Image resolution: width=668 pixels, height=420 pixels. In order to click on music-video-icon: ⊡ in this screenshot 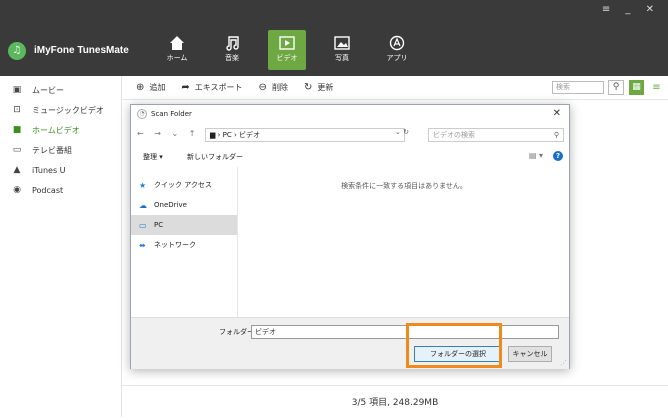, I will do `click(17, 110)`.